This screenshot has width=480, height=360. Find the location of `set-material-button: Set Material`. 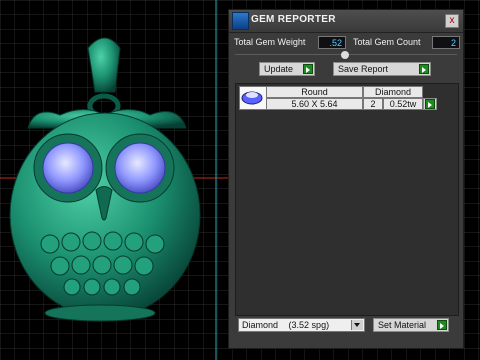

set-material-button: Set Material is located at coordinates (411, 325).